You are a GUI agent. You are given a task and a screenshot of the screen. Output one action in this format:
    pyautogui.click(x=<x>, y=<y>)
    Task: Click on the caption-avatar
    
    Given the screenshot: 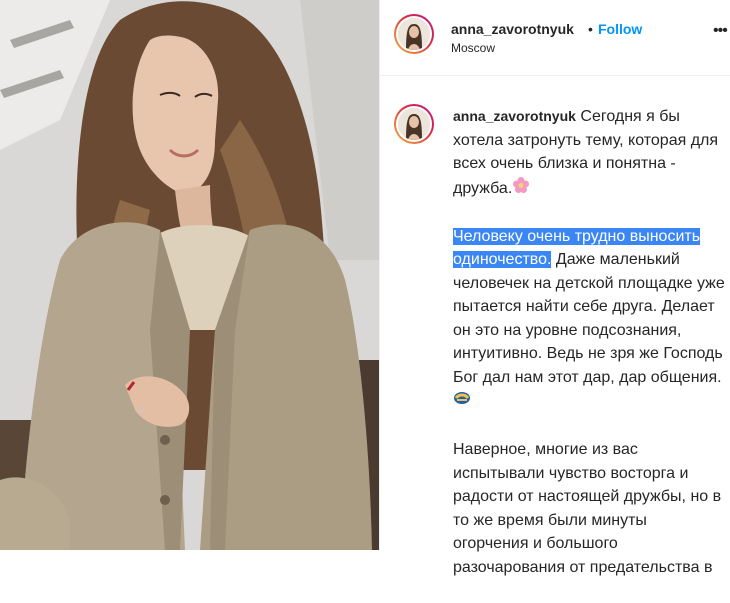 What is the action you would take?
    pyautogui.click(x=414, y=124)
    